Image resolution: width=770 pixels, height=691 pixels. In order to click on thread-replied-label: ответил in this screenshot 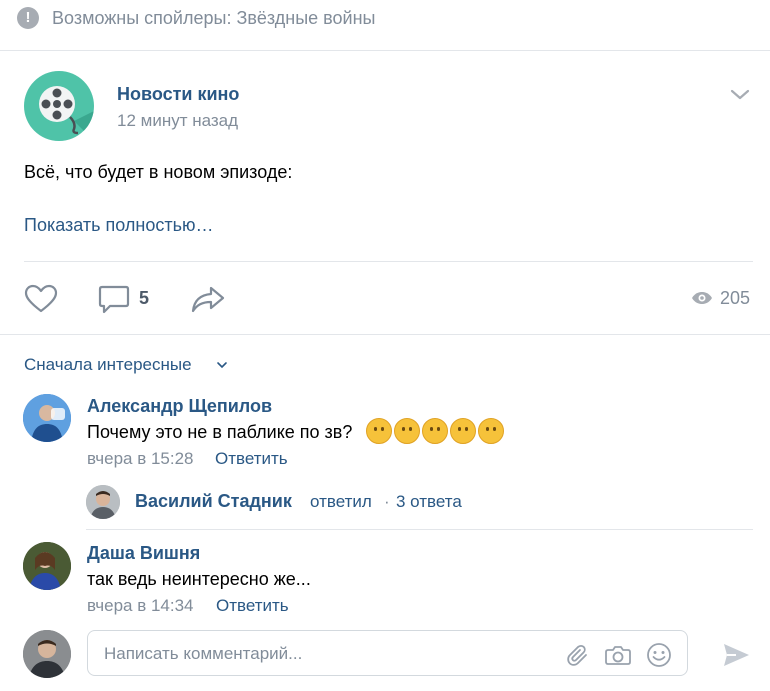, I will do `click(341, 502)`.